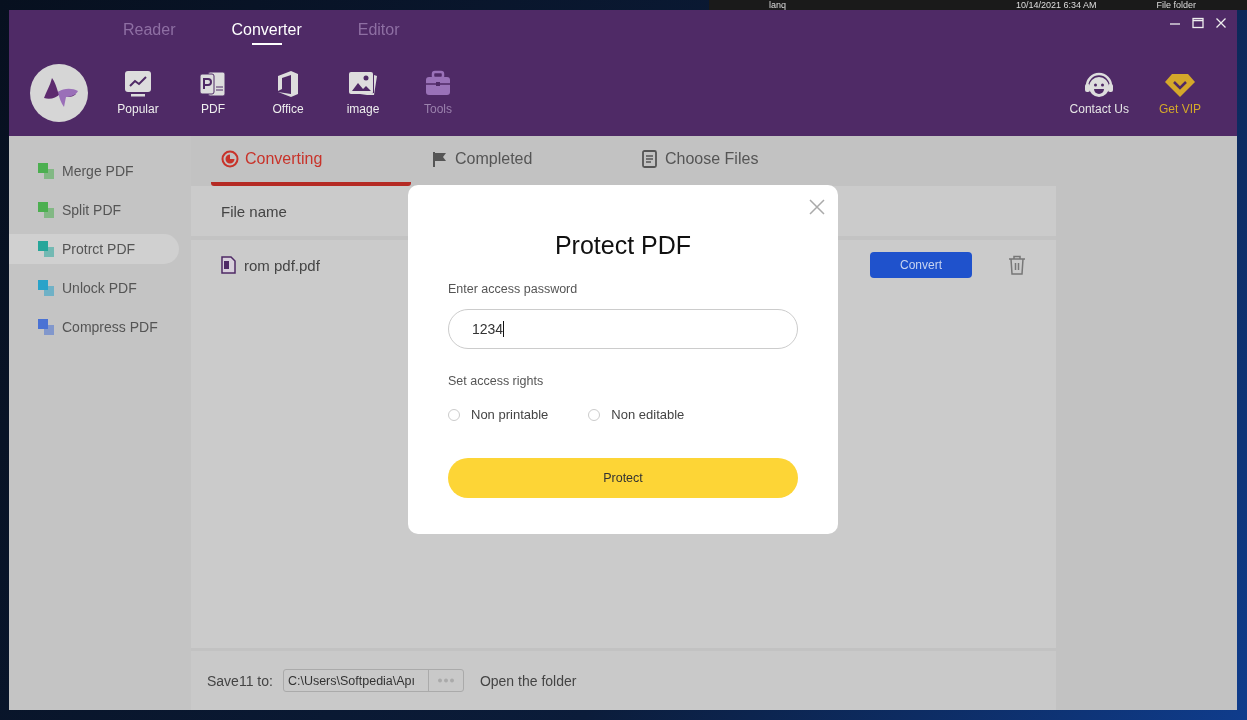 The height and width of the screenshot is (720, 1247). I want to click on password-label: Enter access password, so click(513, 289).